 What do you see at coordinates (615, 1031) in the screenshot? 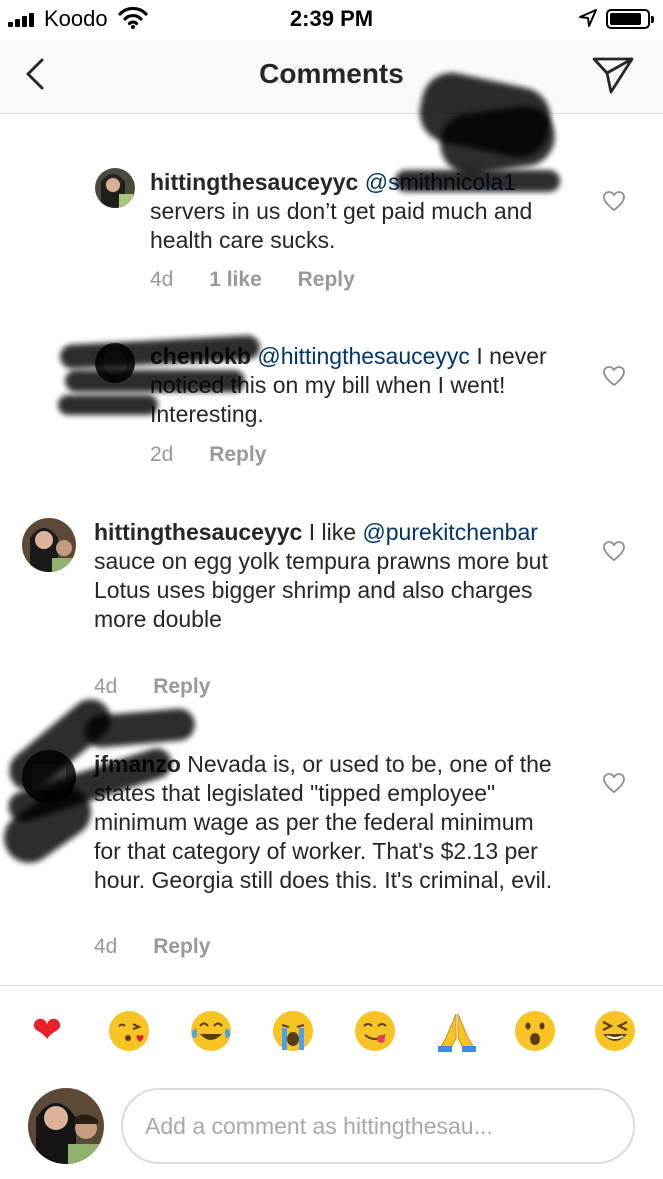
I see `squinting-face-icon` at bounding box center [615, 1031].